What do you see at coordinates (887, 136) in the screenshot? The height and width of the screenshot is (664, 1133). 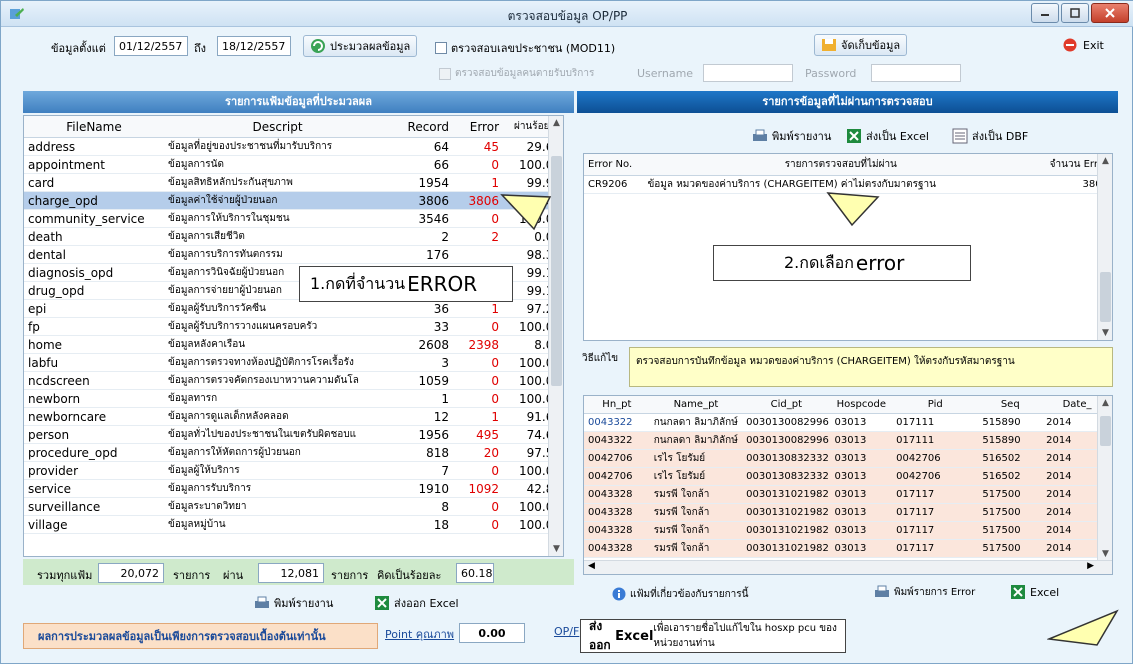 I see `right-excel-button: ส่งเป็น Excel` at bounding box center [887, 136].